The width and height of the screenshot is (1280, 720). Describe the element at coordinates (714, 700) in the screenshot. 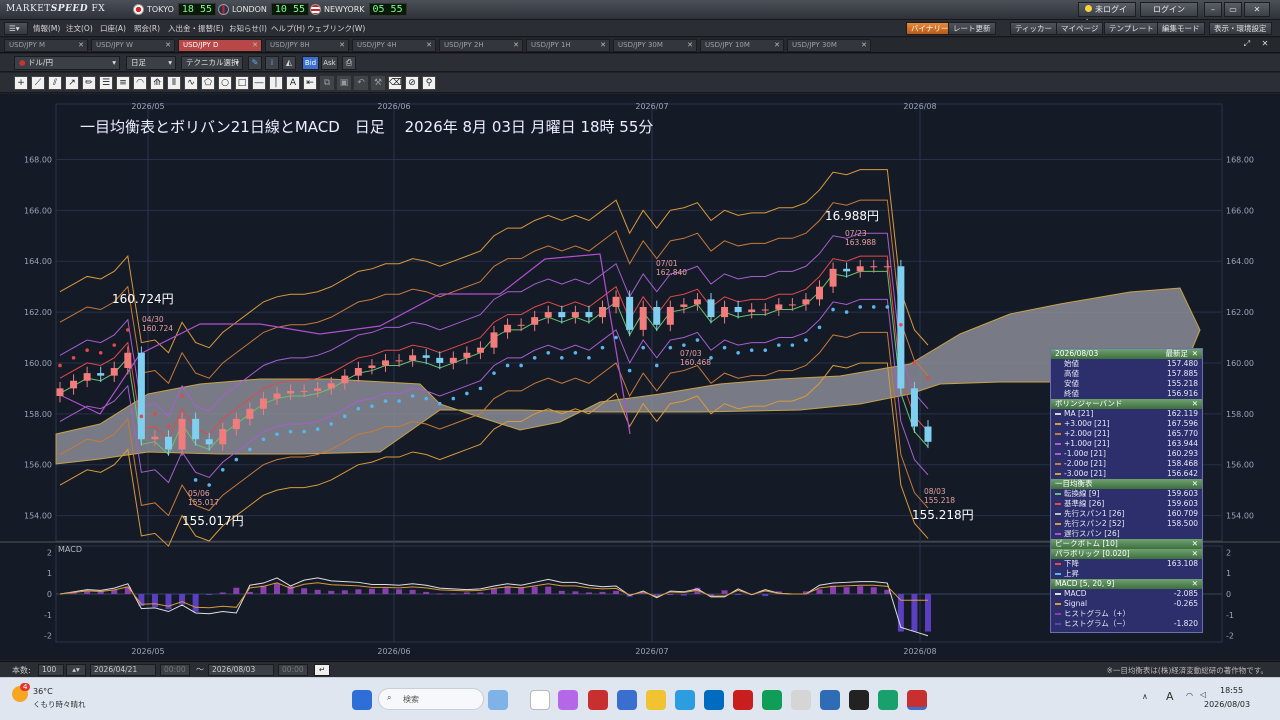

I see `dell-icon` at that location.